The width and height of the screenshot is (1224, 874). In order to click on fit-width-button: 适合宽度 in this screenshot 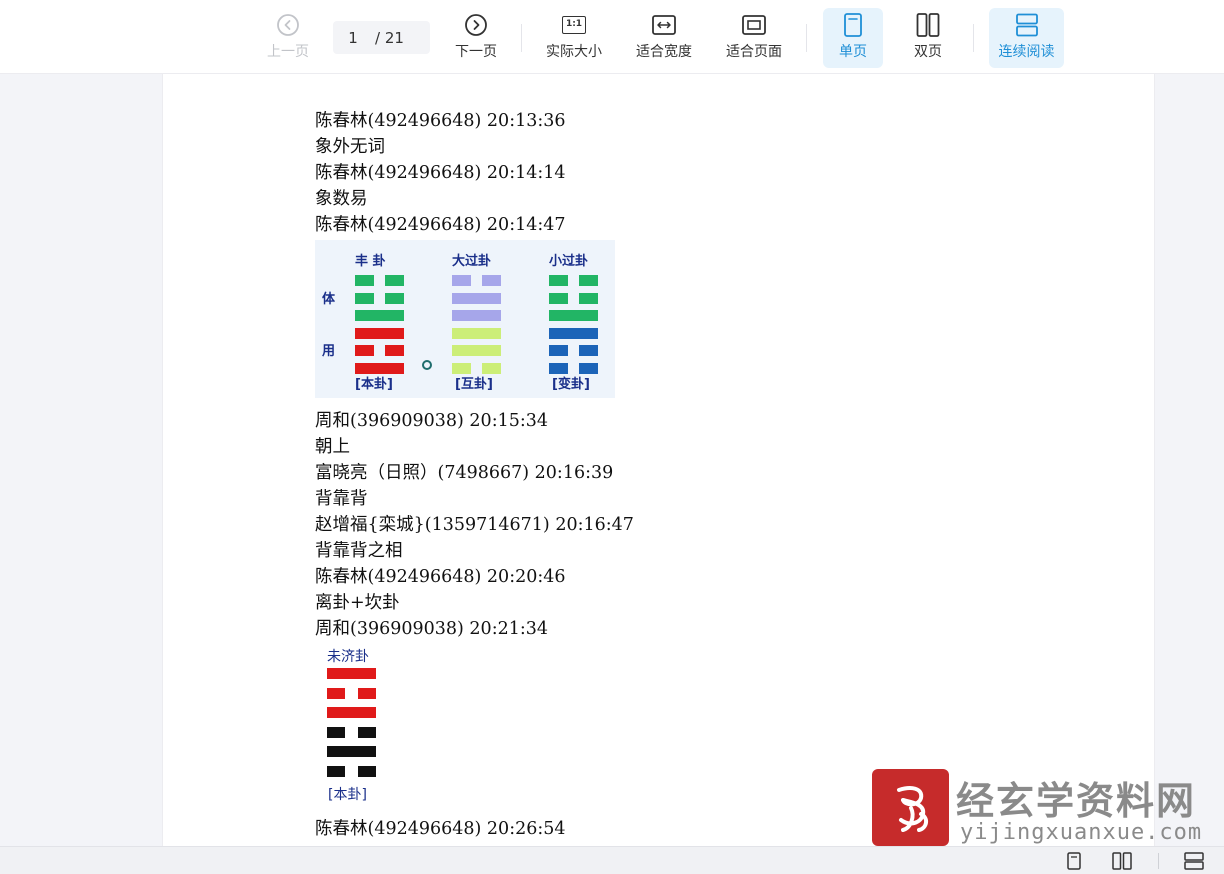, I will do `click(664, 38)`.